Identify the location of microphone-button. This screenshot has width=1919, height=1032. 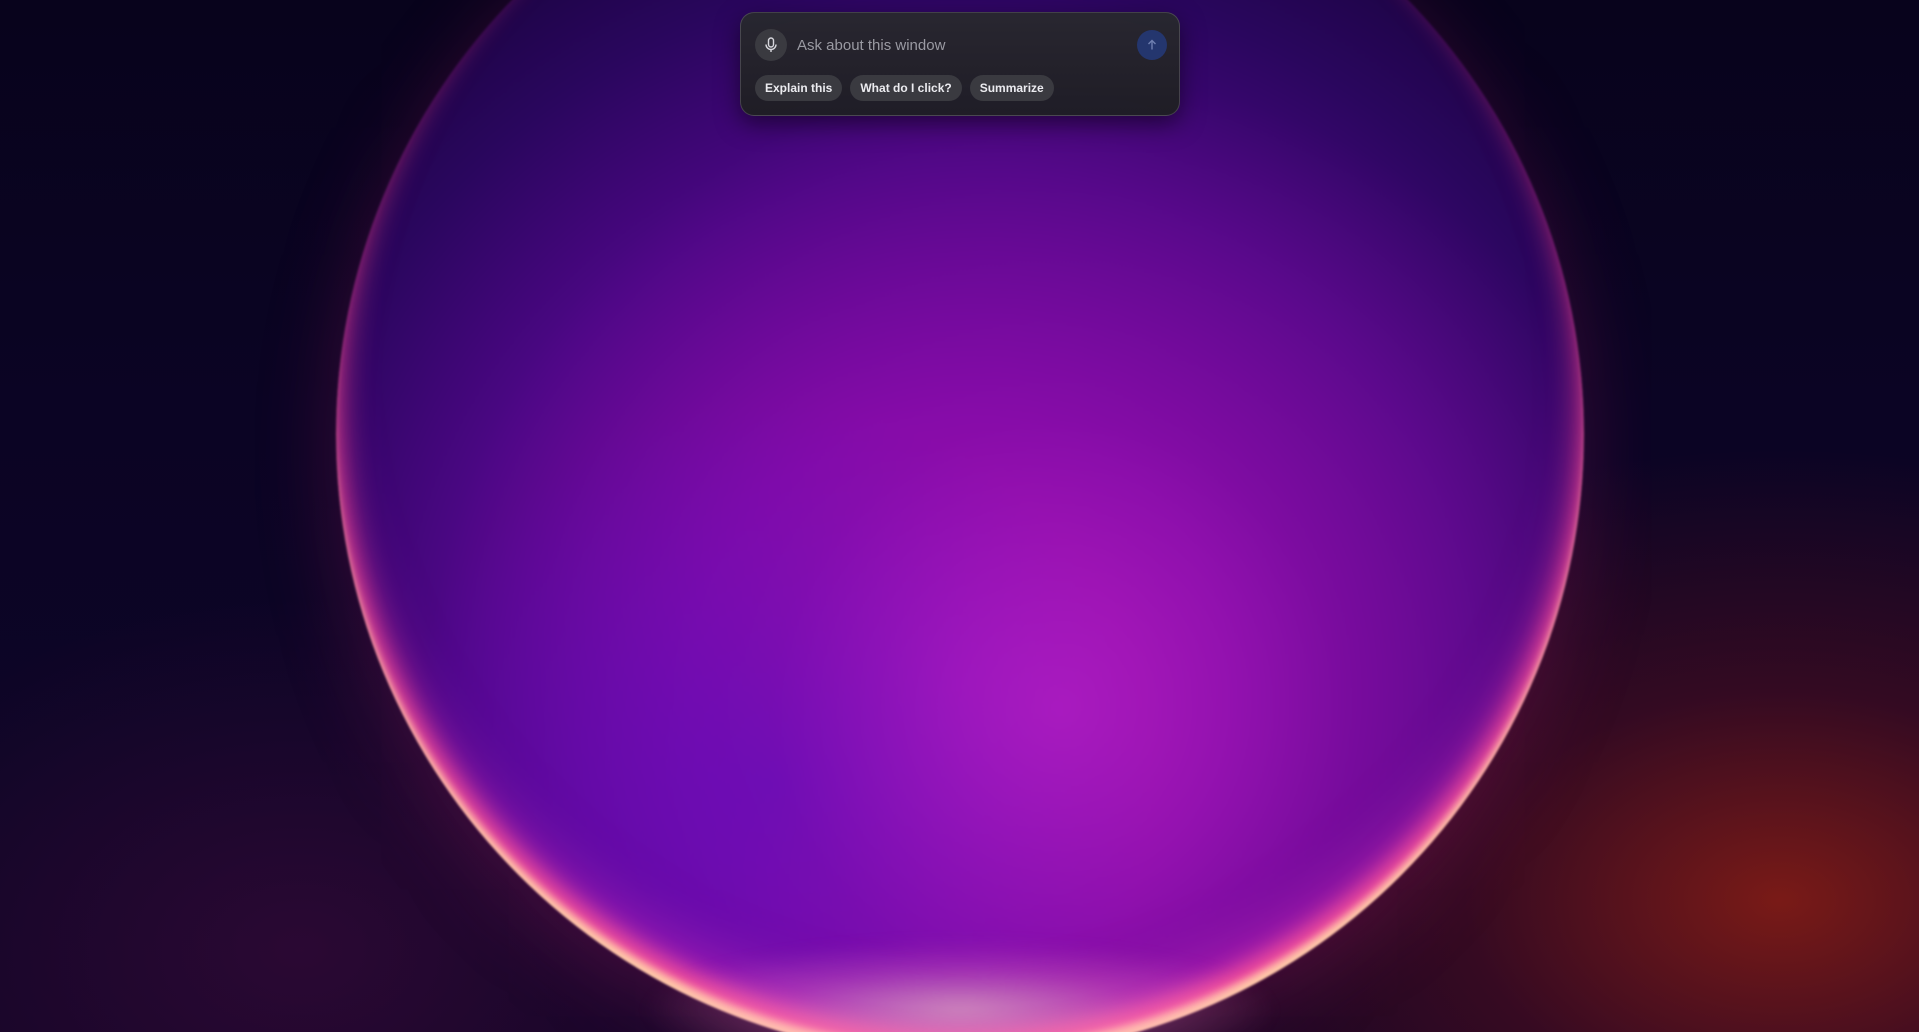
(771, 45).